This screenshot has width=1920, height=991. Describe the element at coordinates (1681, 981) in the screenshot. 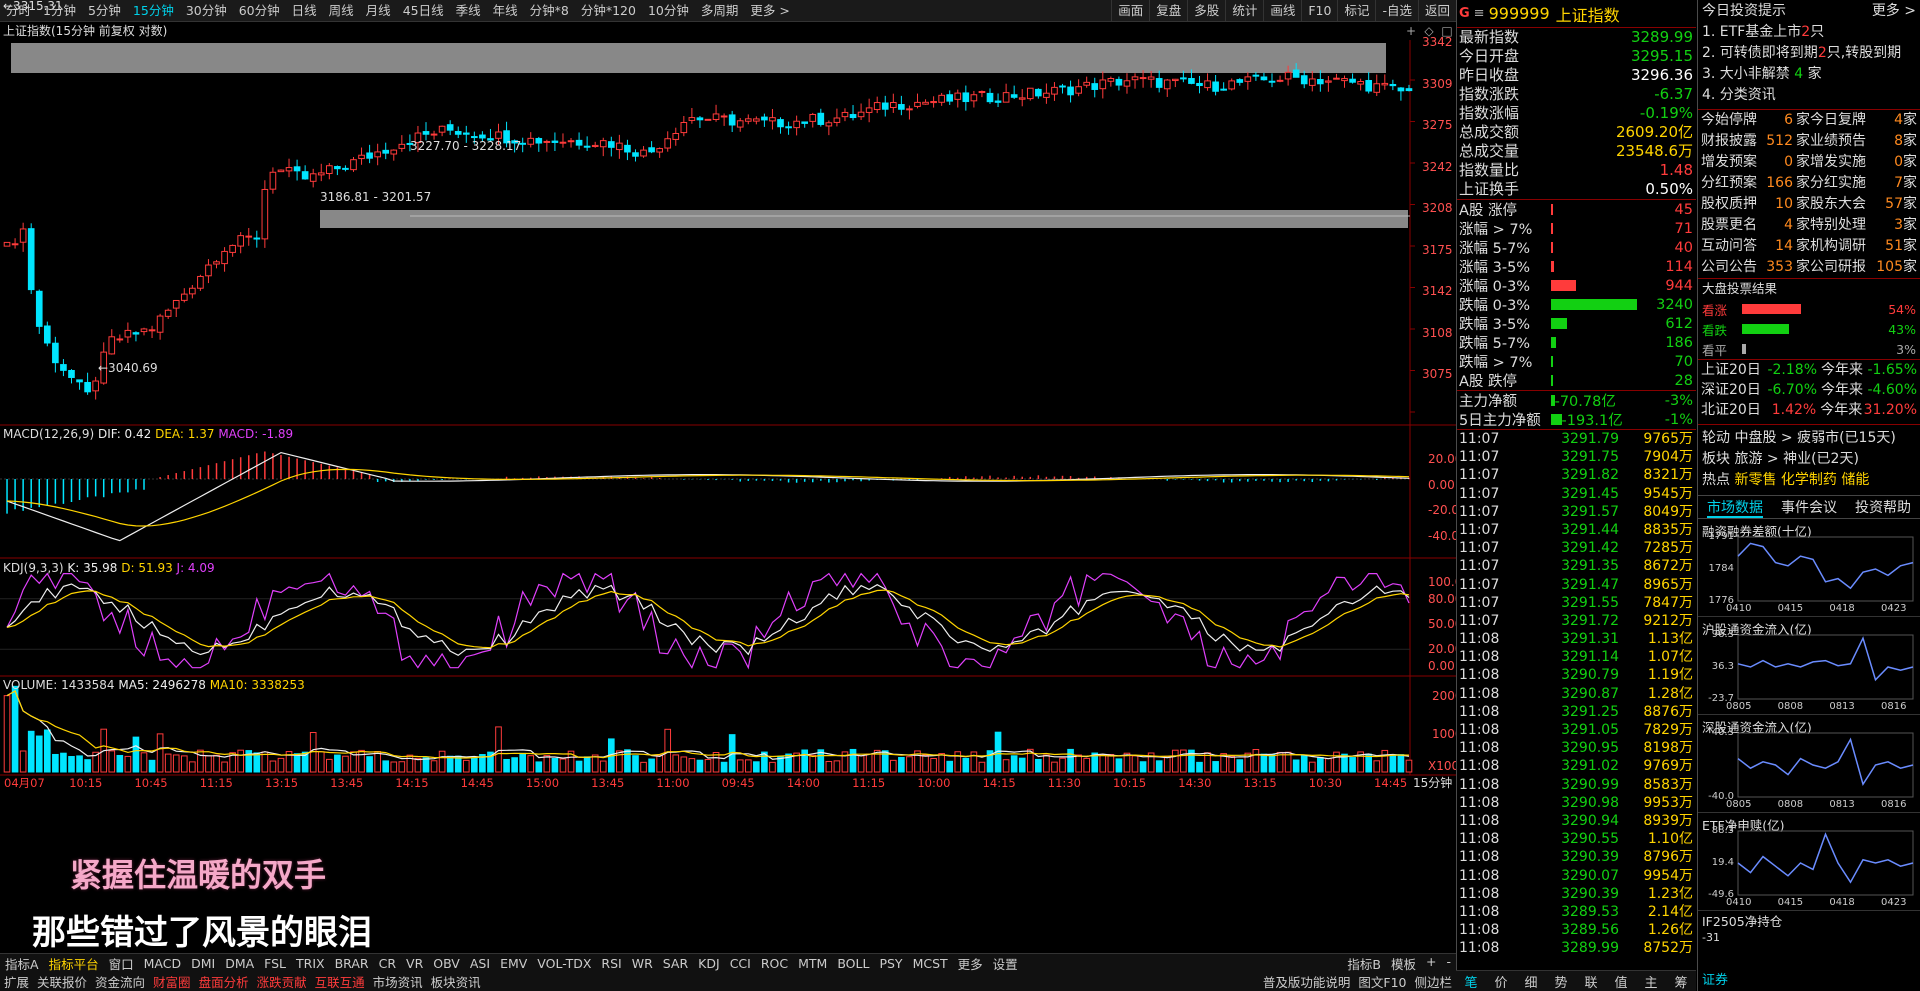

I see `view-tab-7: 筹` at that location.